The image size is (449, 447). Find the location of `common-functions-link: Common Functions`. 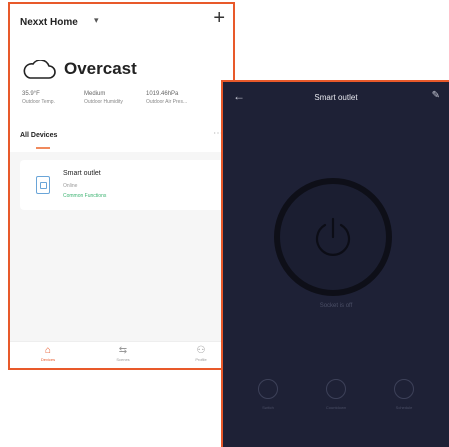

common-functions-link: Common Functions is located at coordinates (84, 196).